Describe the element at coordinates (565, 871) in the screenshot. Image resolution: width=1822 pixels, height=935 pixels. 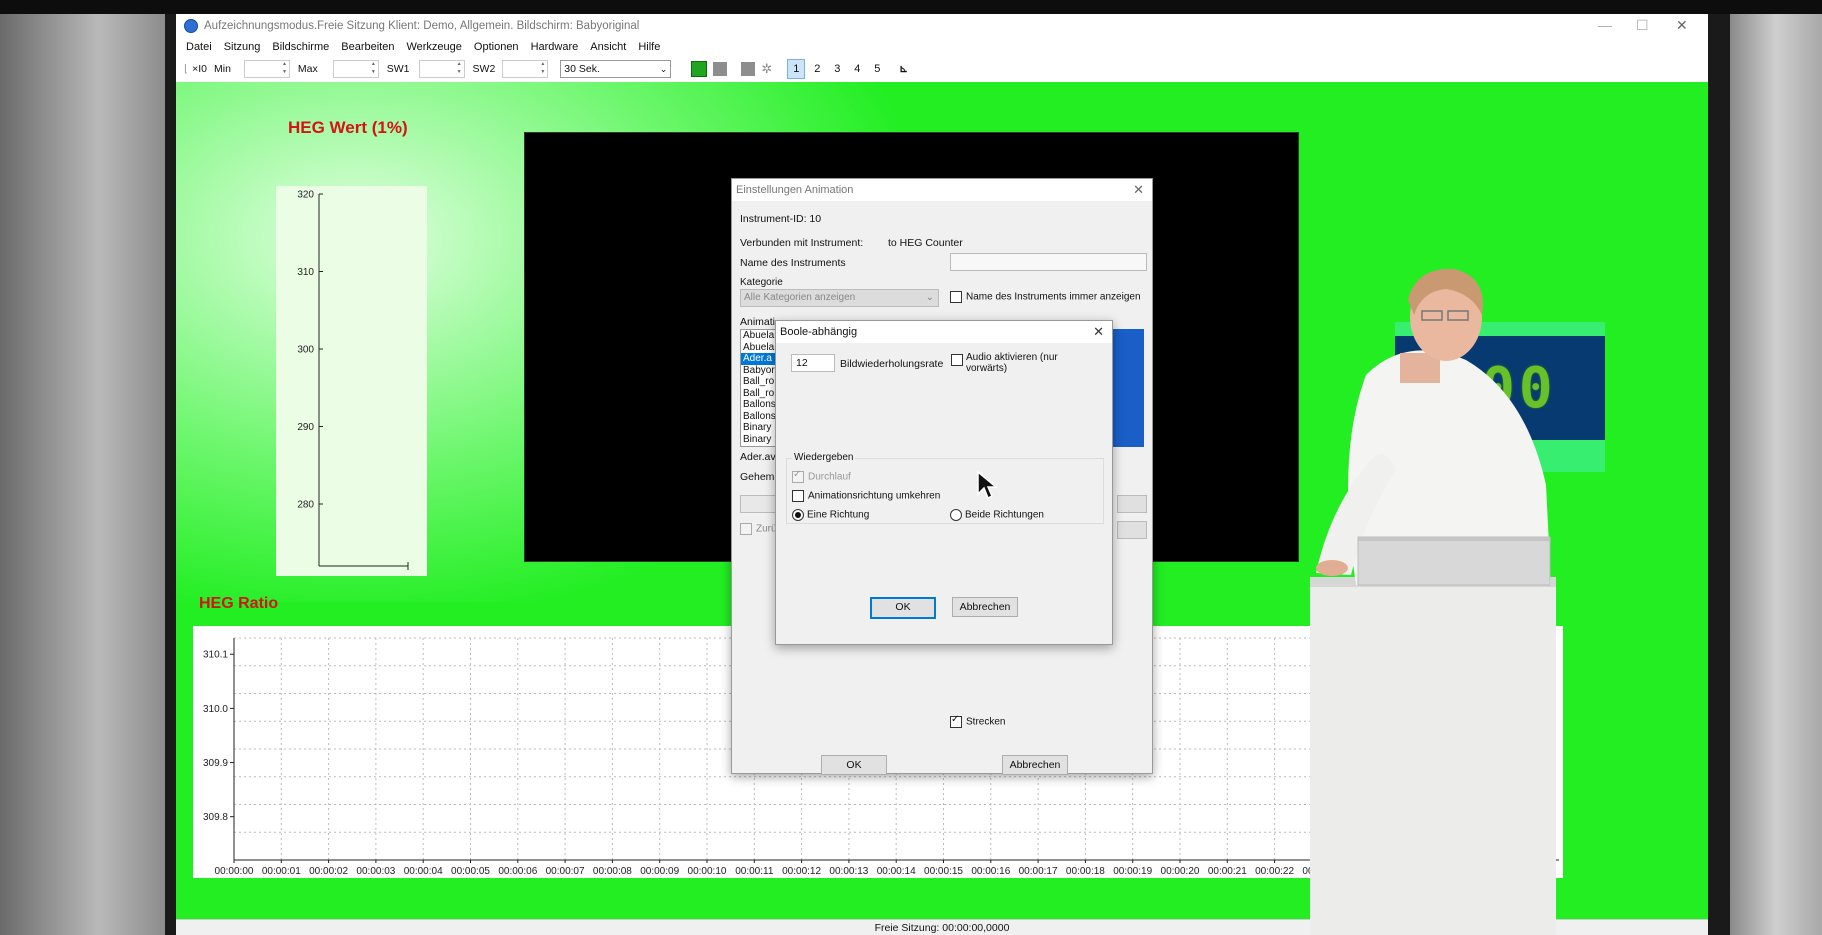
I see `x-tick-label: 00:00:07` at that location.